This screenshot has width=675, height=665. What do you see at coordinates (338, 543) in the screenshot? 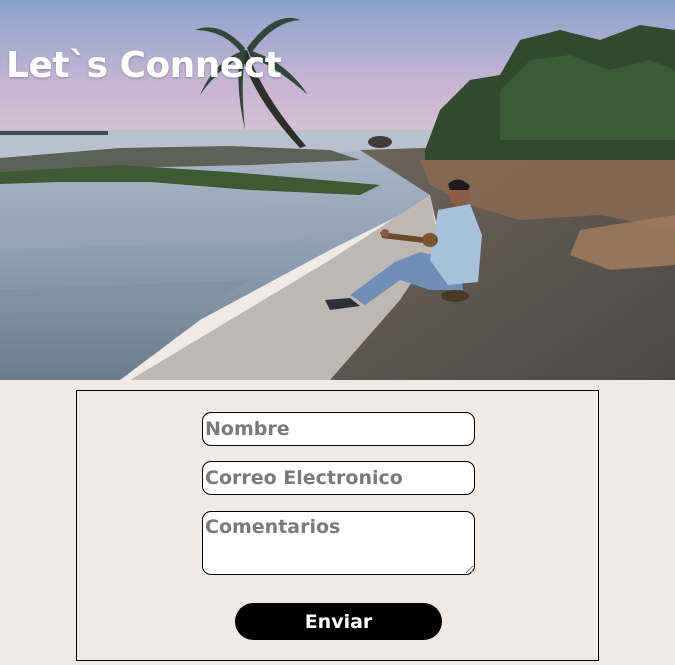
I see `comments-field` at bounding box center [338, 543].